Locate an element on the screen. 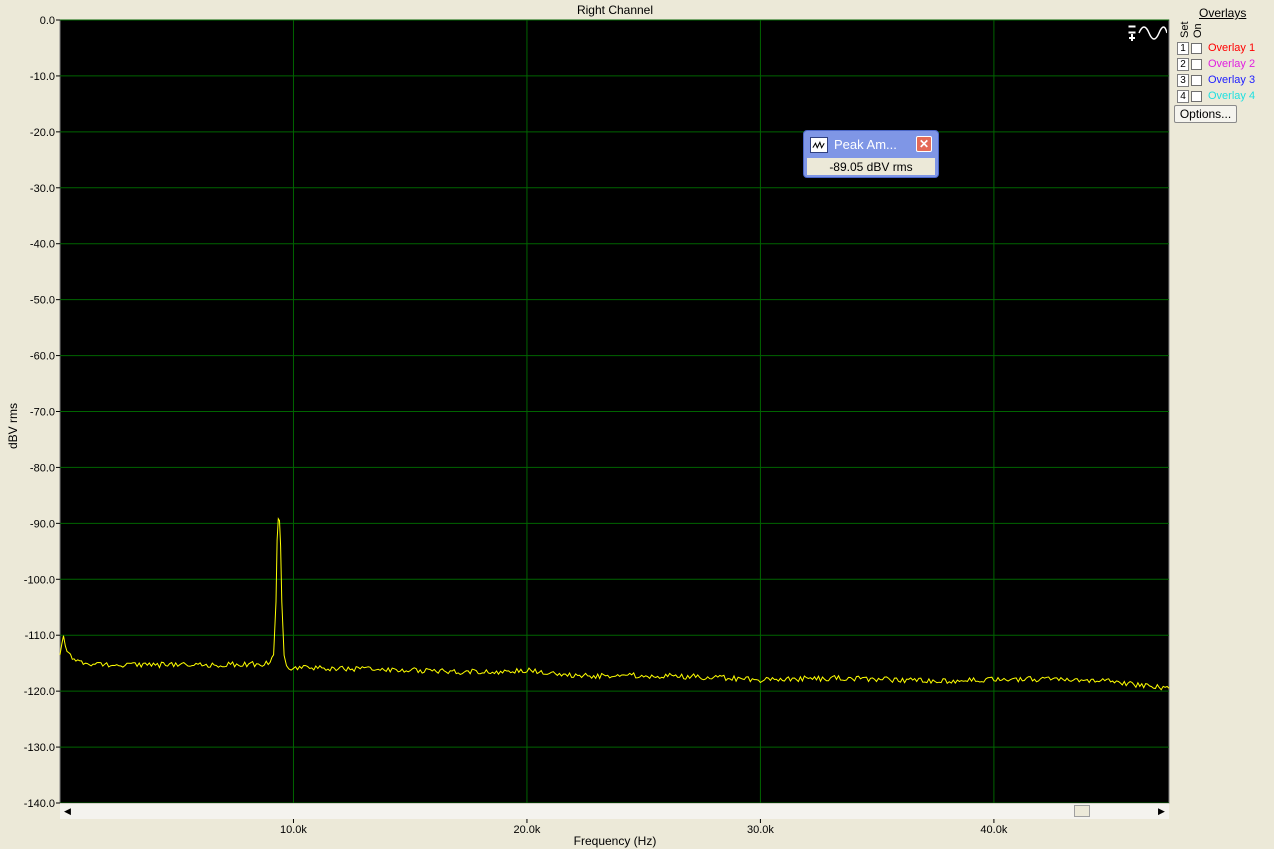  overlay-set-button: 3 is located at coordinates (1183, 80).